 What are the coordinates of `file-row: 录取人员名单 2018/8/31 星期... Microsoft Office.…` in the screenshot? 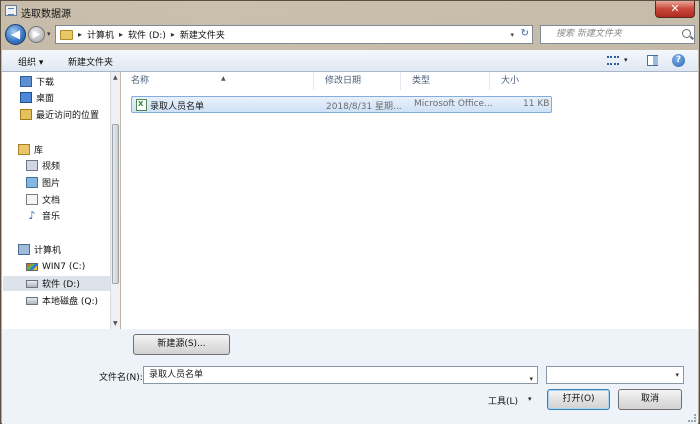 It's located at (341, 104).